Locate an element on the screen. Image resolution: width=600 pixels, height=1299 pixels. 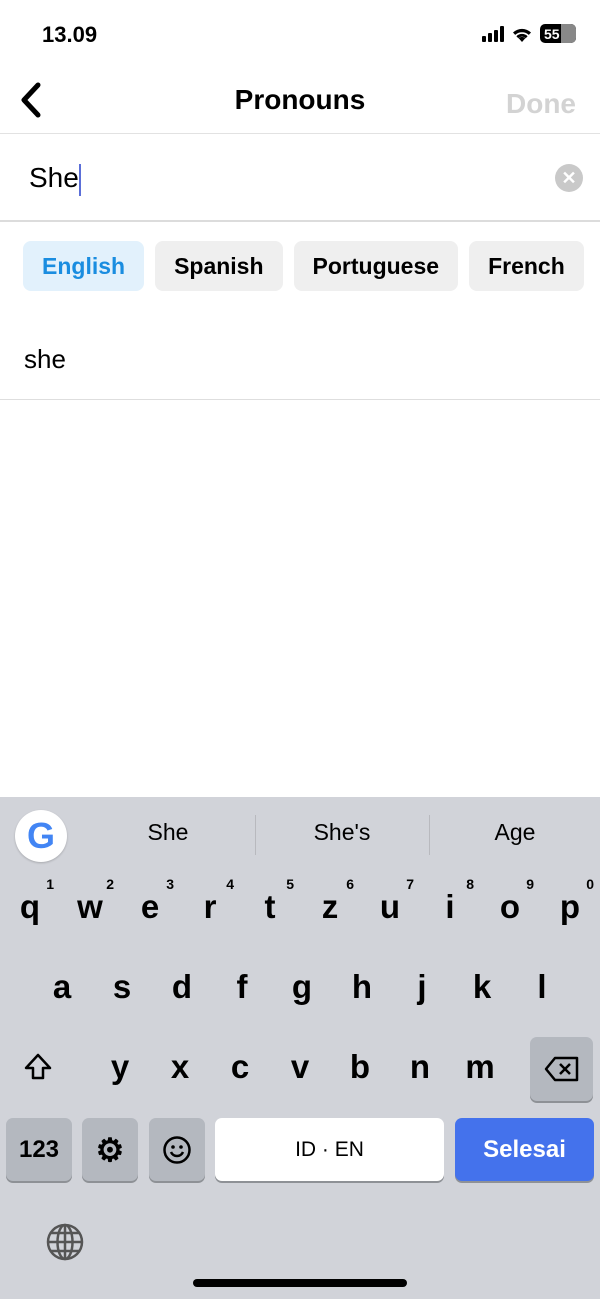
key-label: r is located at coordinates (210, 906).